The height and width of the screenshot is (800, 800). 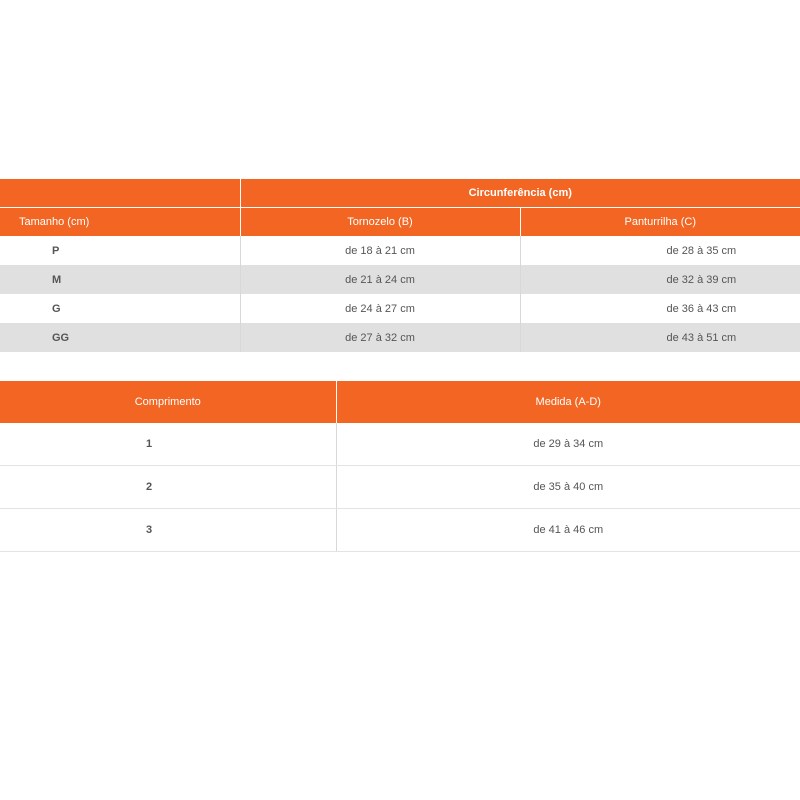 I want to click on length-cell: 1, so click(x=168, y=444).